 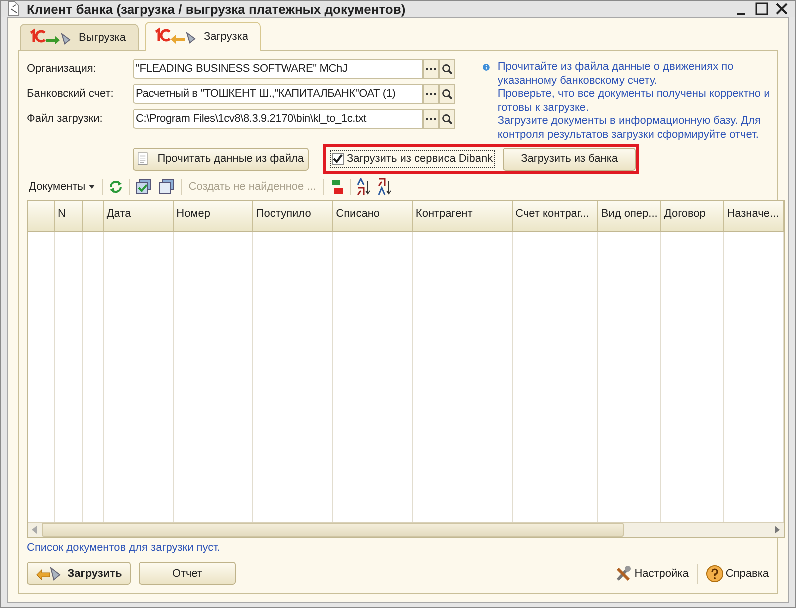 I want to click on input-field: Расчетный в "ТОШКЕНТ Ш.,"КАПИТАЛБАНК"ОАТ (1), so click(x=278, y=94).